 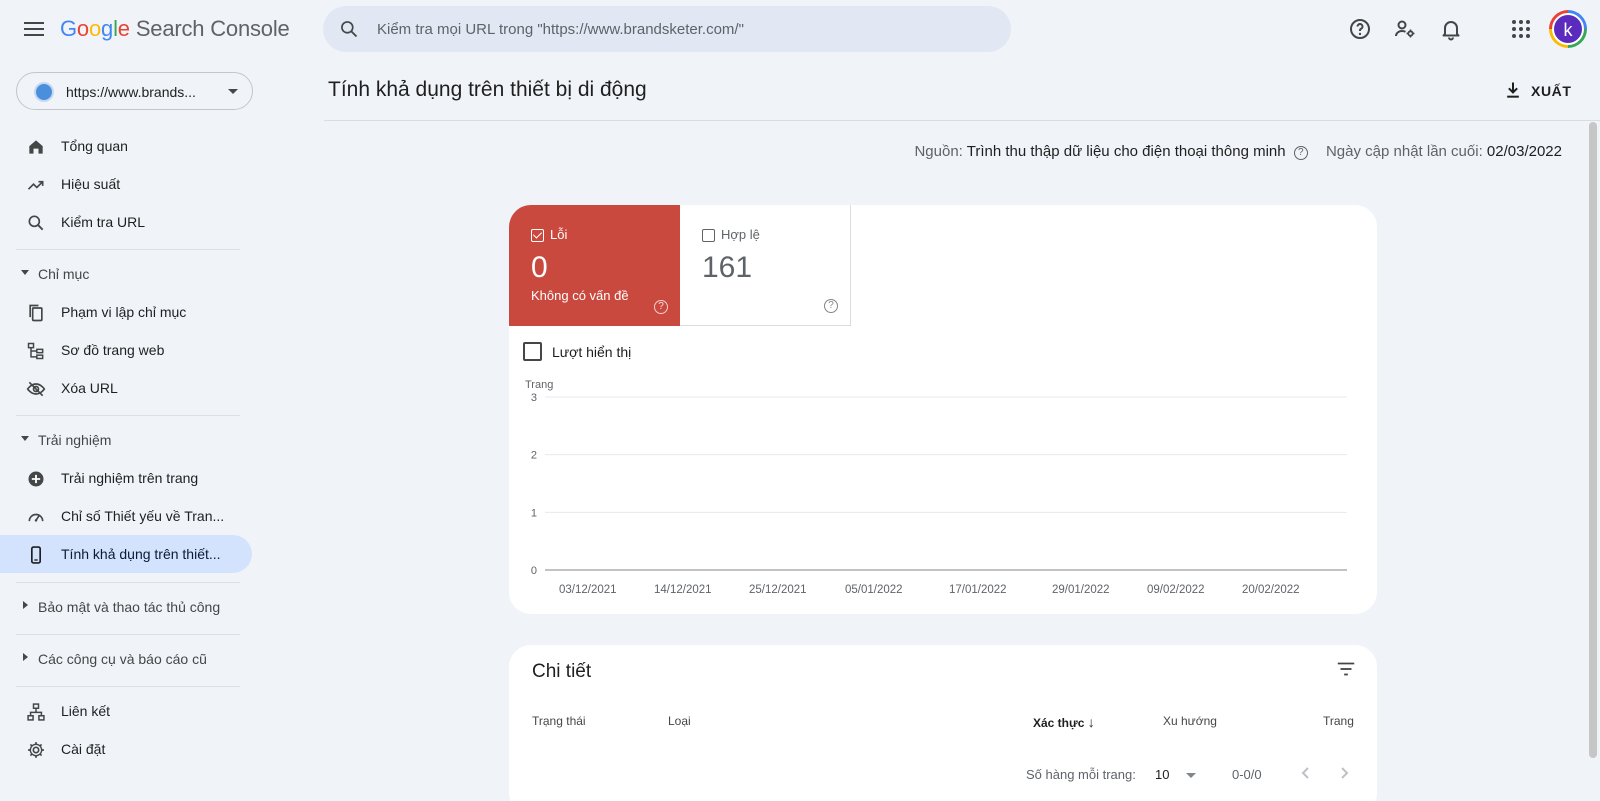 I want to click on rows-per-page-label: Số hàng mỗi trang:, so click(x=1081, y=774).